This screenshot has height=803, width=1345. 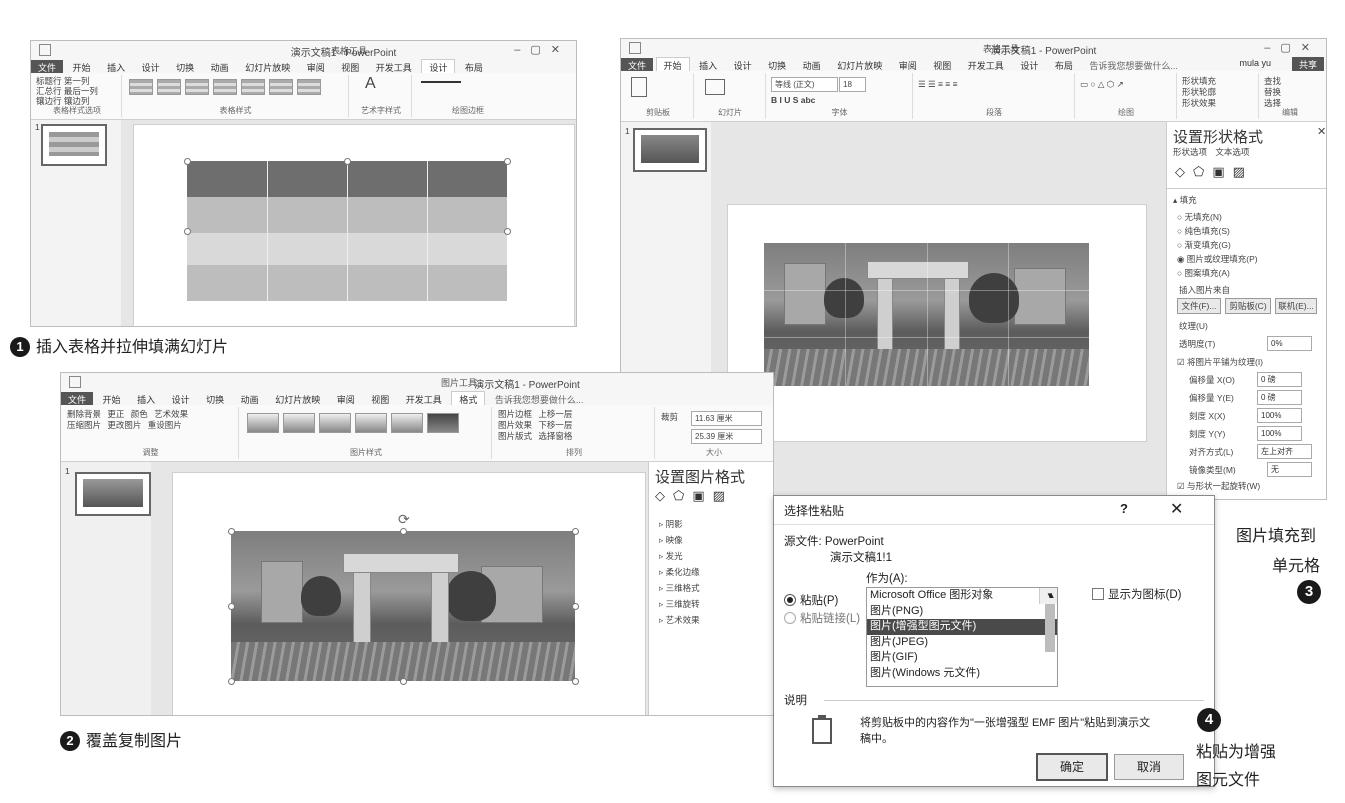 I want to click on paste-link-radio, so click(x=790, y=618).